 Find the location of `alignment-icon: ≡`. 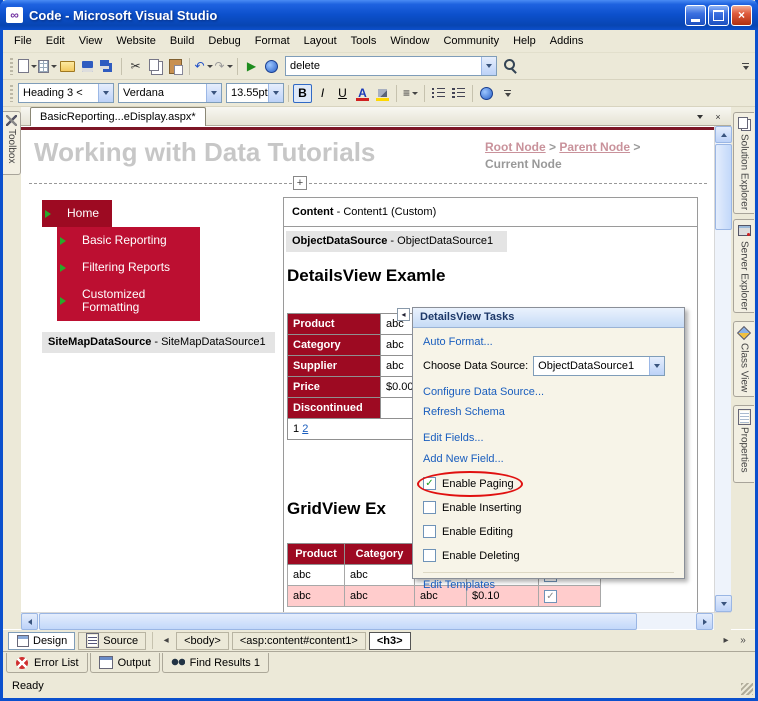

alignment-icon: ≡ is located at coordinates (410, 93).